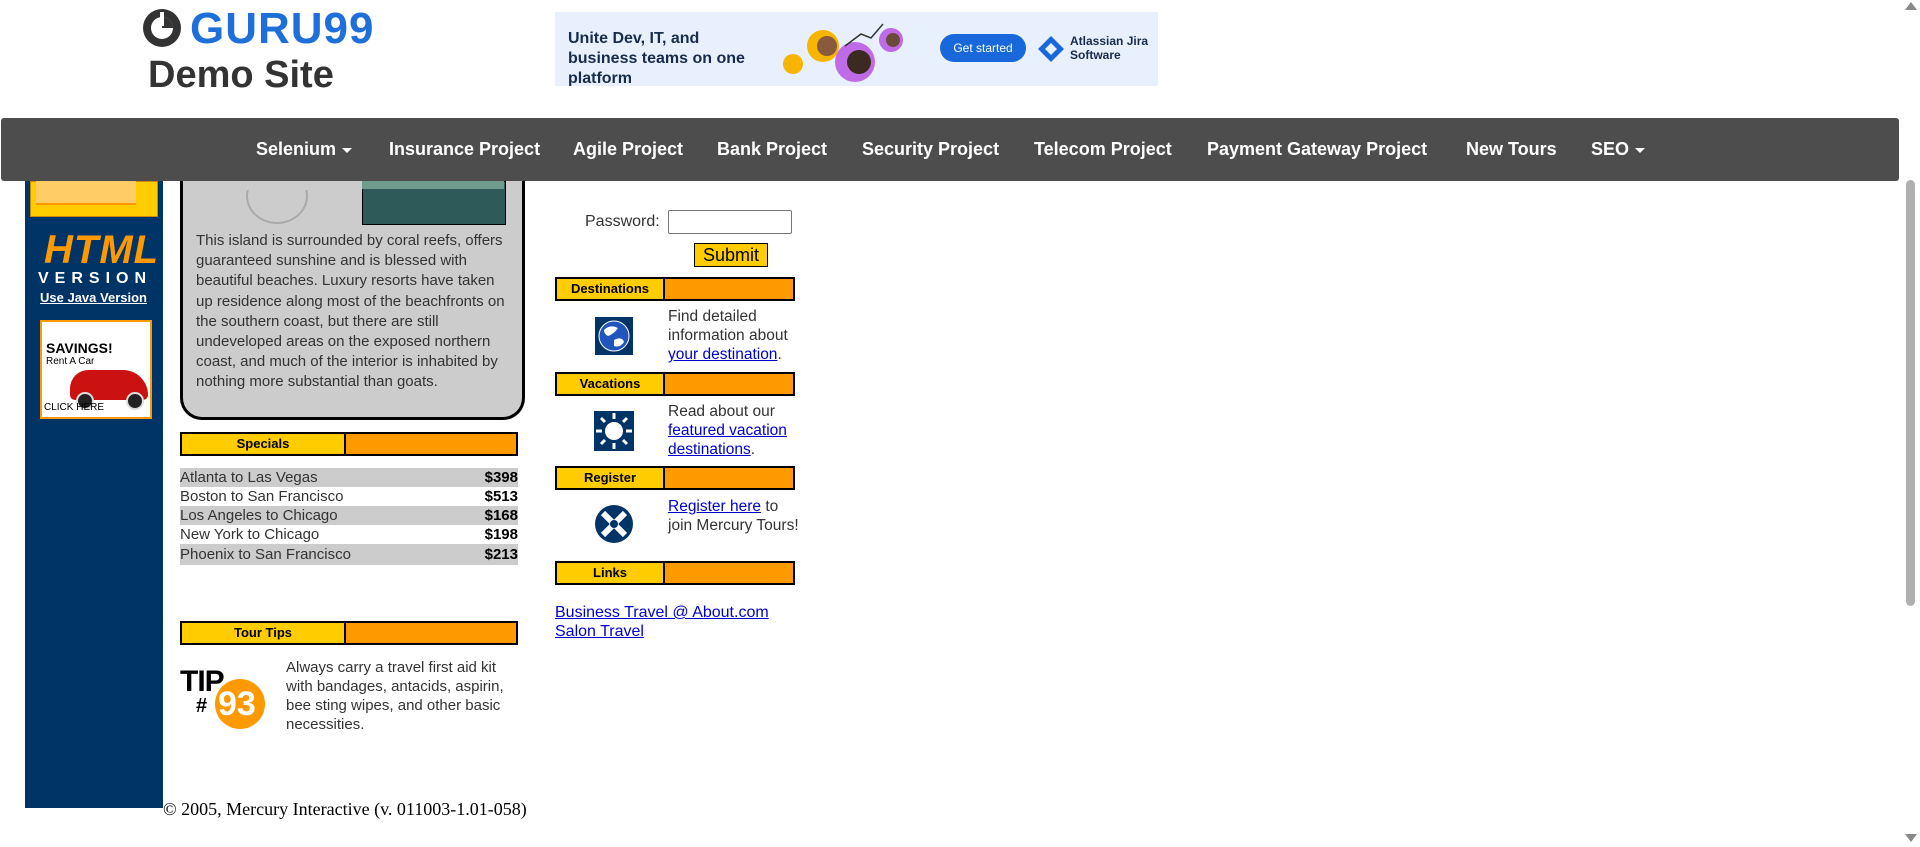  I want to click on business-travel-link: Business Travel @ About.com, so click(662, 613).